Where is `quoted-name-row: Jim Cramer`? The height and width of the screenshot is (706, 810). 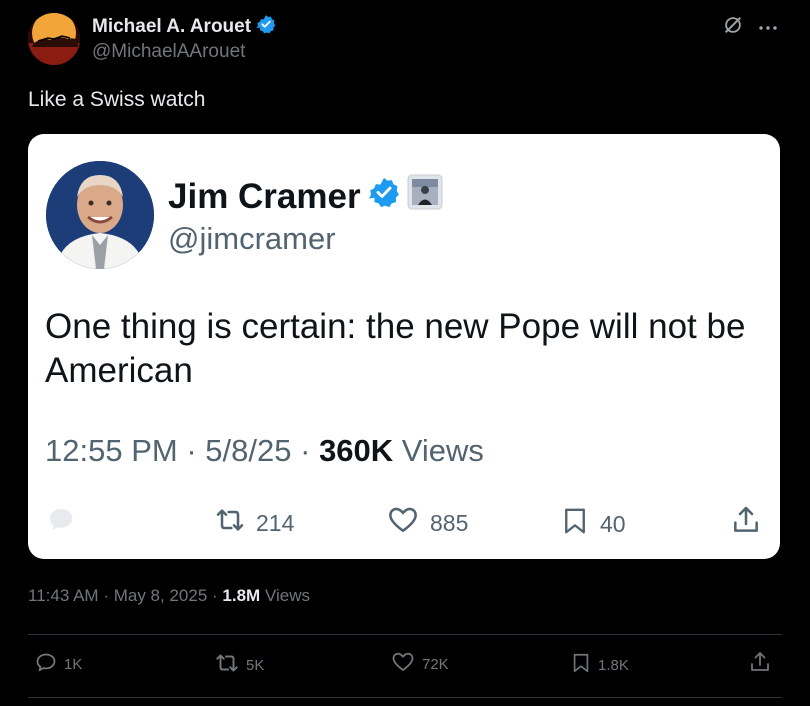
quoted-name-row: Jim Cramer is located at coordinates (305, 196).